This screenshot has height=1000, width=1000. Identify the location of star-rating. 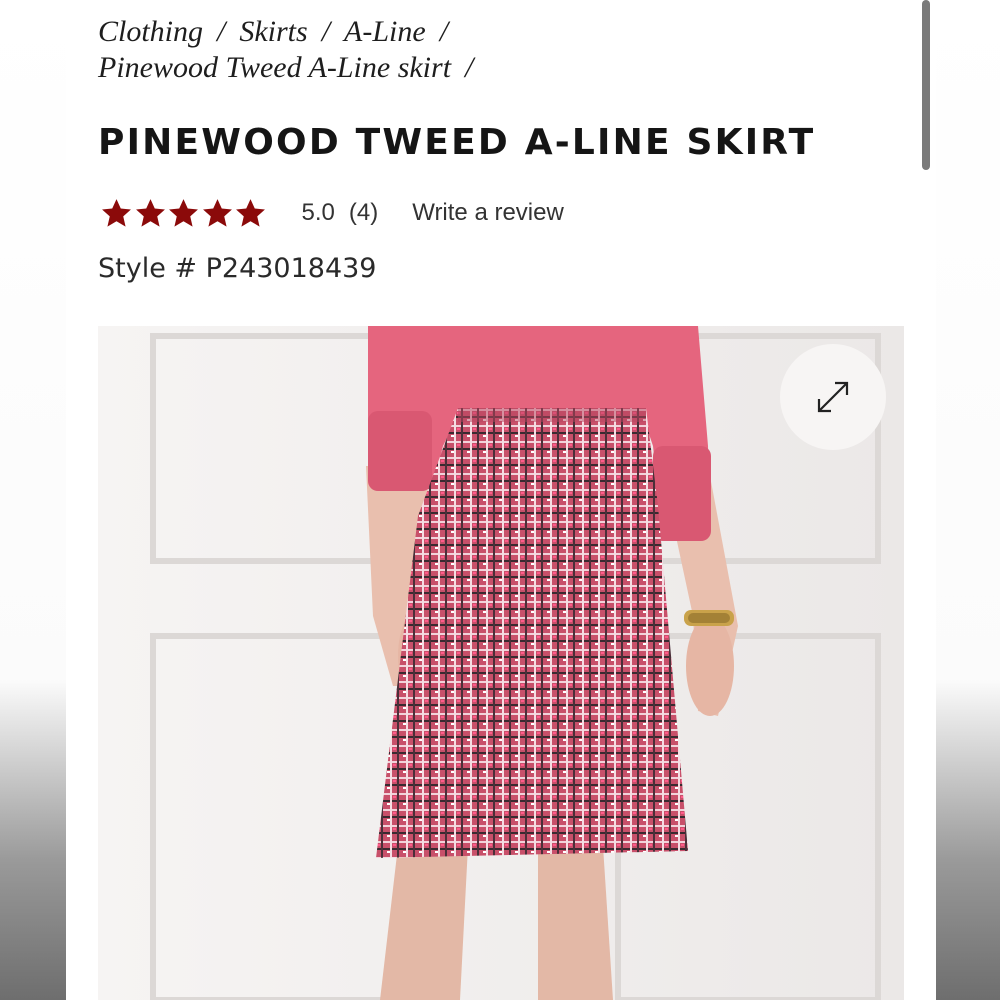
(184, 213).